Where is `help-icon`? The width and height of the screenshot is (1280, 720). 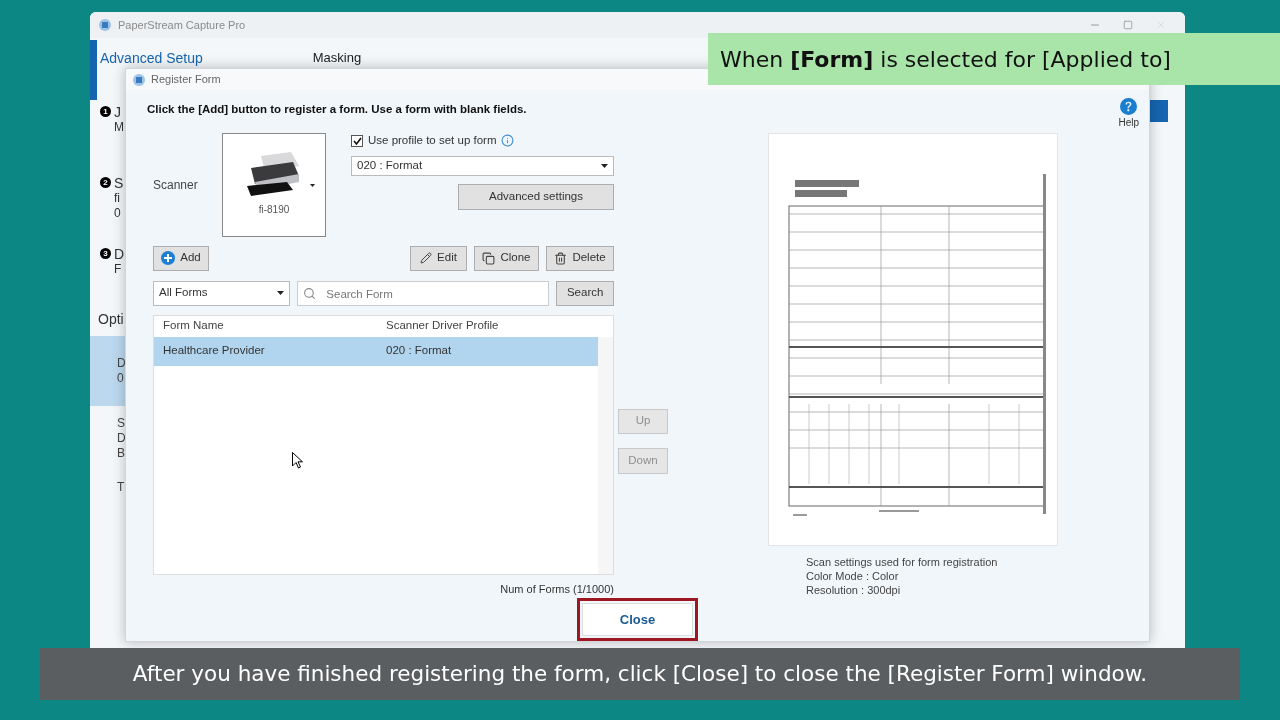
help-icon is located at coordinates (1129, 107).